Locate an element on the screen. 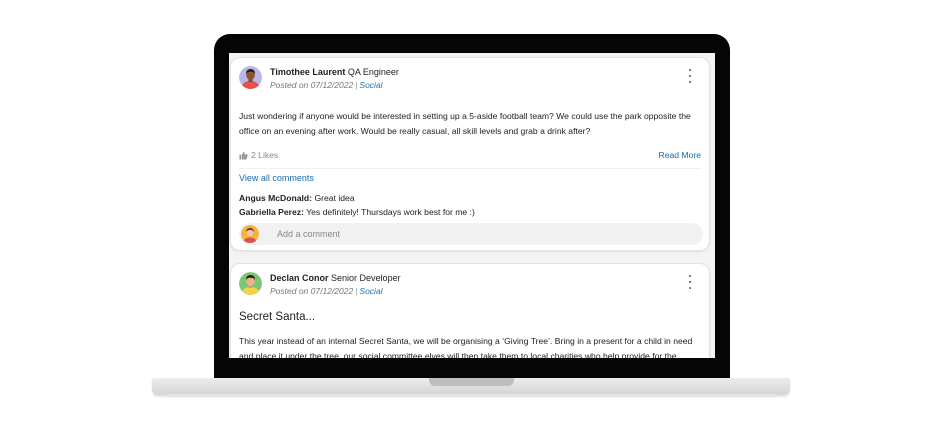 This screenshot has height=446, width=951. comment-author: Angus McDonald: is located at coordinates (275, 198).